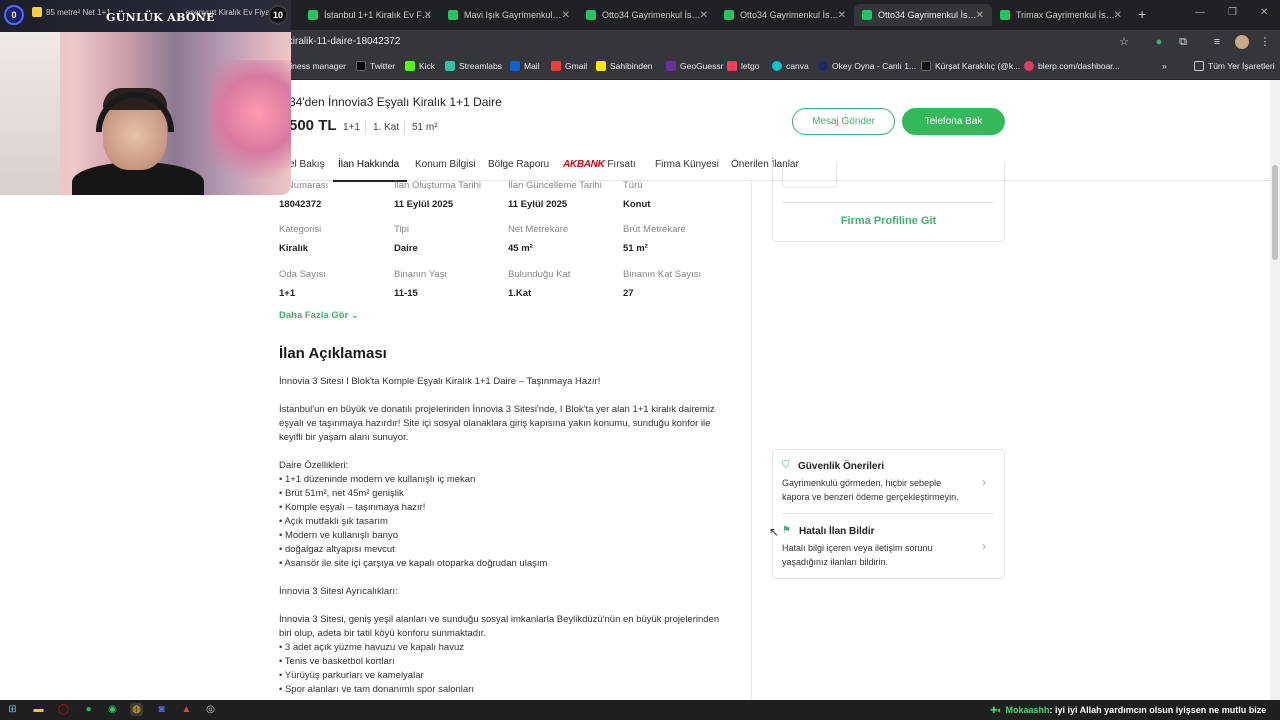  I want to click on report-title: Hatalı İlan Bildir, so click(837, 531).